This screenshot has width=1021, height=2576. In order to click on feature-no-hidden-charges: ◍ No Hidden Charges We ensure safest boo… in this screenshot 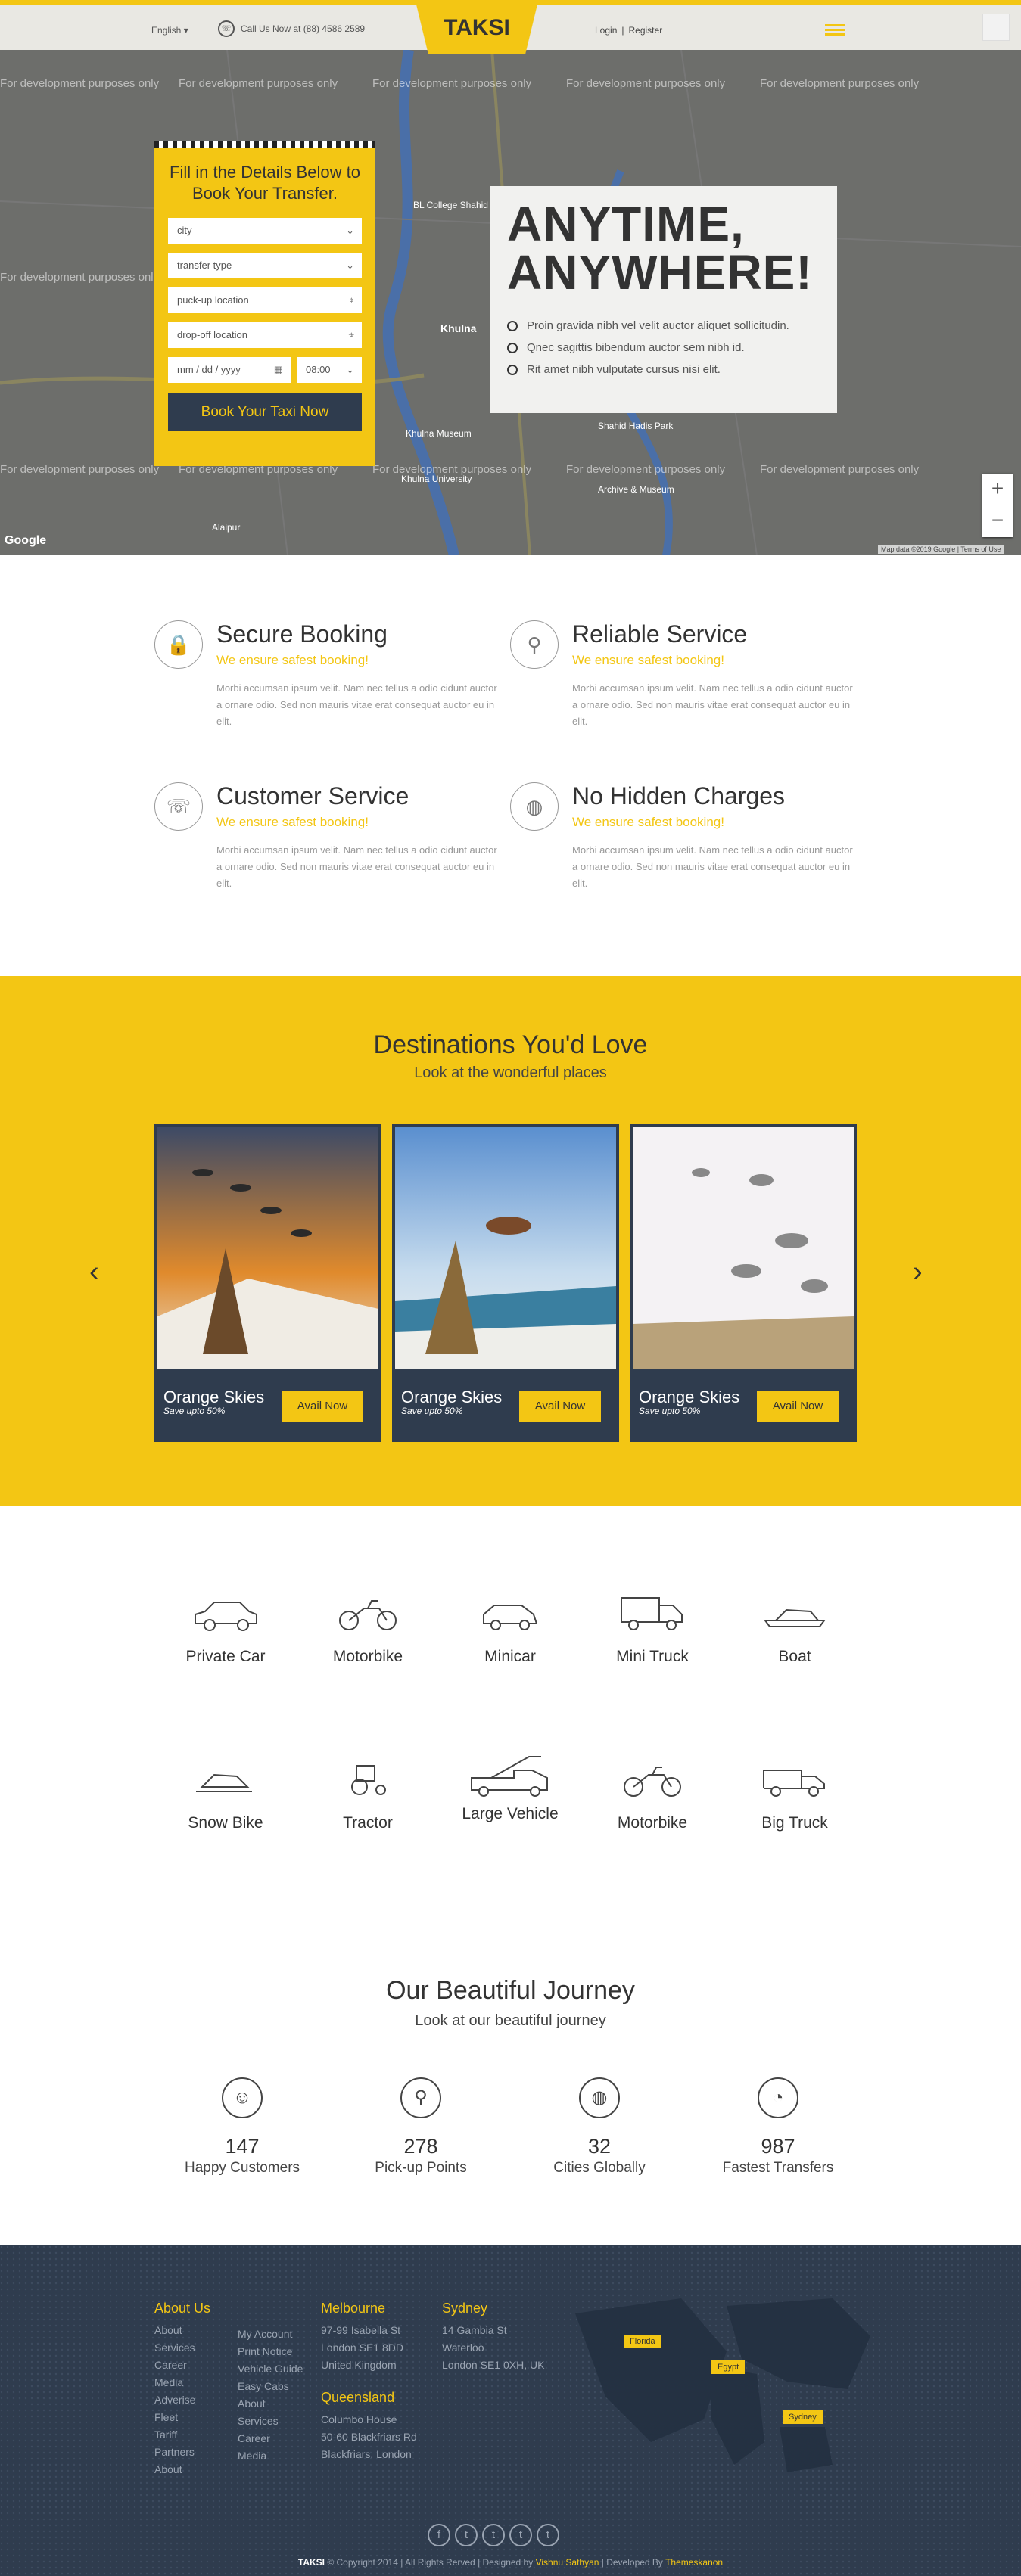, I will do `click(684, 837)`.